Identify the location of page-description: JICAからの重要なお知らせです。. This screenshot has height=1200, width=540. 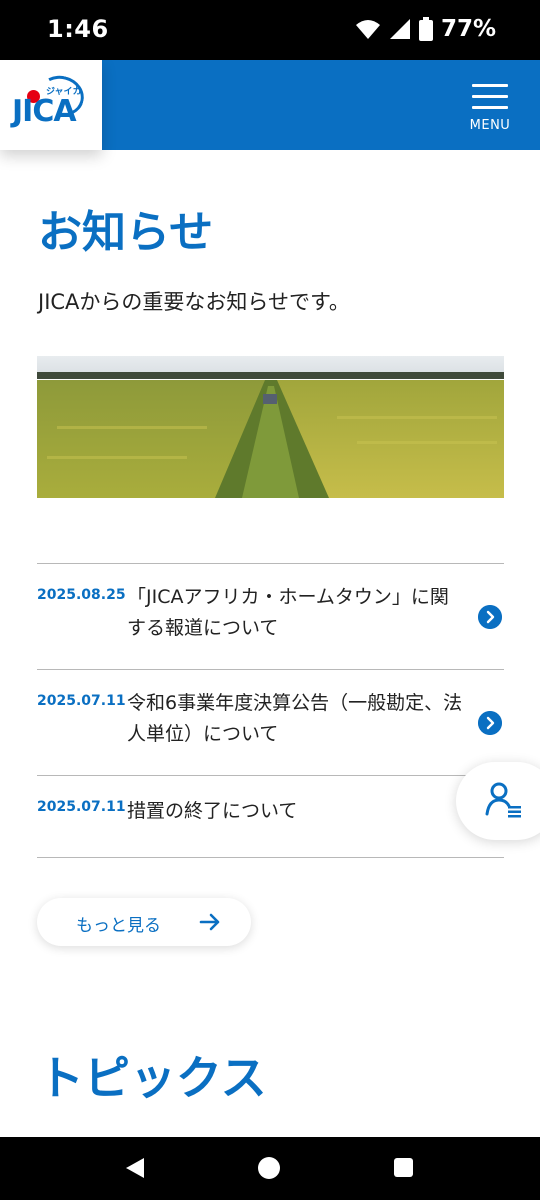
(194, 302).